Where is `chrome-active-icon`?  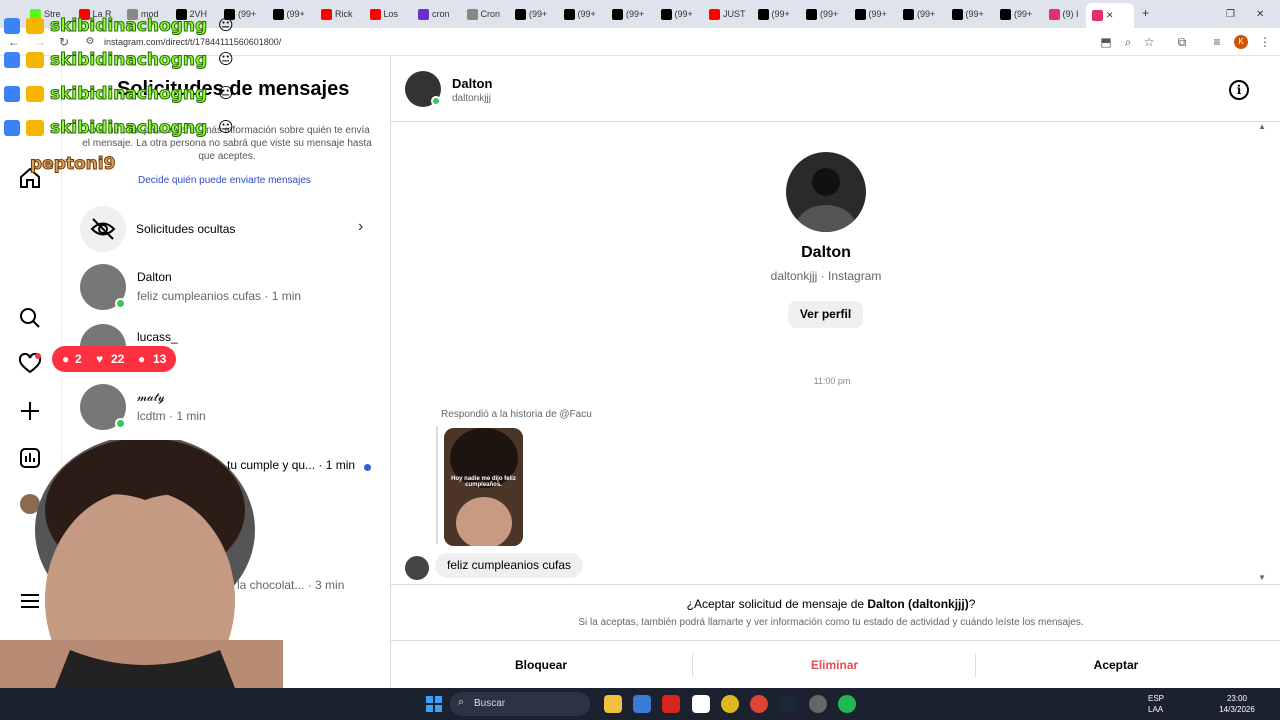
chrome-active-icon is located at coordinates (759, 704).